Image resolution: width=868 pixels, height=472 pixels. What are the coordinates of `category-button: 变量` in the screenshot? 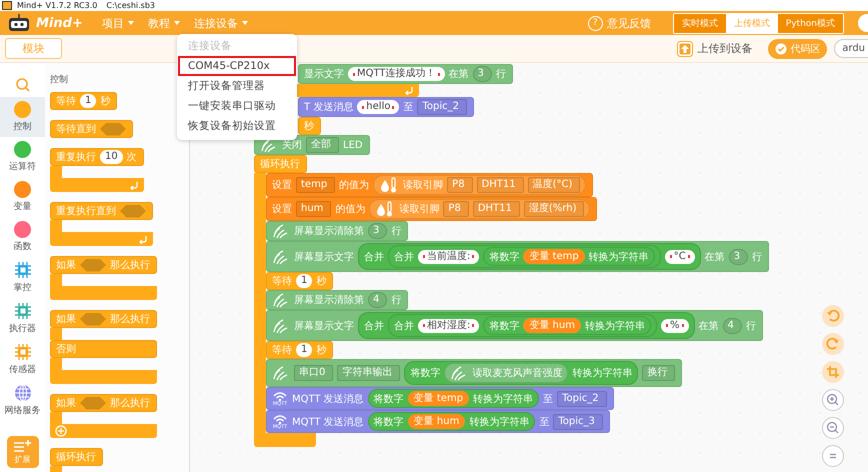 It's located at (22, 197).